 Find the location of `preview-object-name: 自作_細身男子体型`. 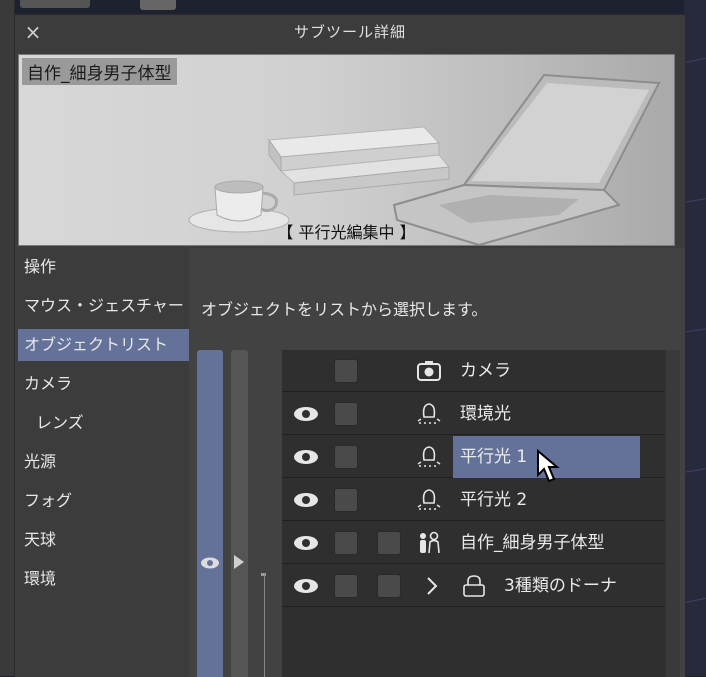

preview-object-name: 自作_細身男子体型 is located at coordinates (99, 71).